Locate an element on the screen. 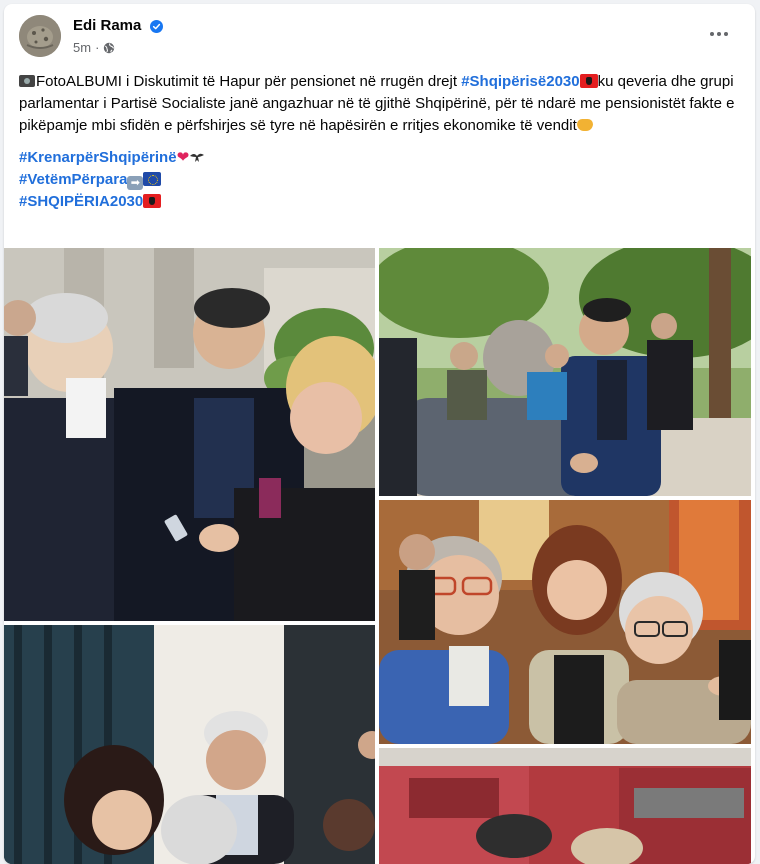 Image resolution: width=760 pixels, height=864 pixels. handshake-emoji-icon is located at coordinates (584, 125).